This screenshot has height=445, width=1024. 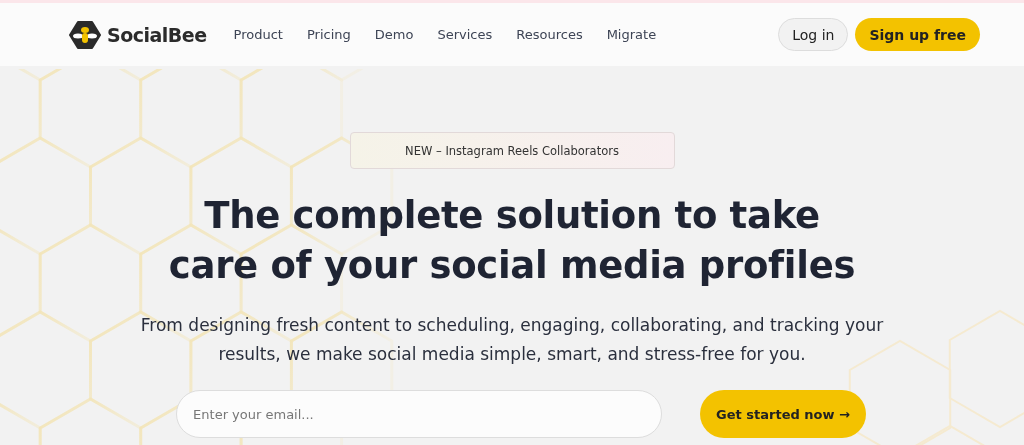 What do you see at coordinates (813, 34) in the screenshot?
I see `login-button: Log in` at bounding box center [813, 34].